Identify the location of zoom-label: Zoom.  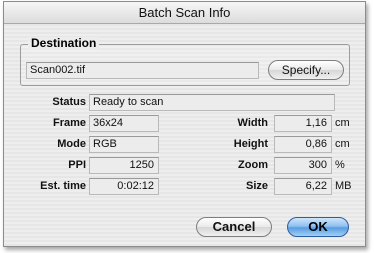
(253, 165).